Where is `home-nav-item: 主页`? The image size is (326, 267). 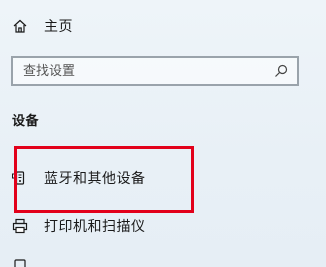
home-nav-item: 主页 is located at coordinates (163, 26).